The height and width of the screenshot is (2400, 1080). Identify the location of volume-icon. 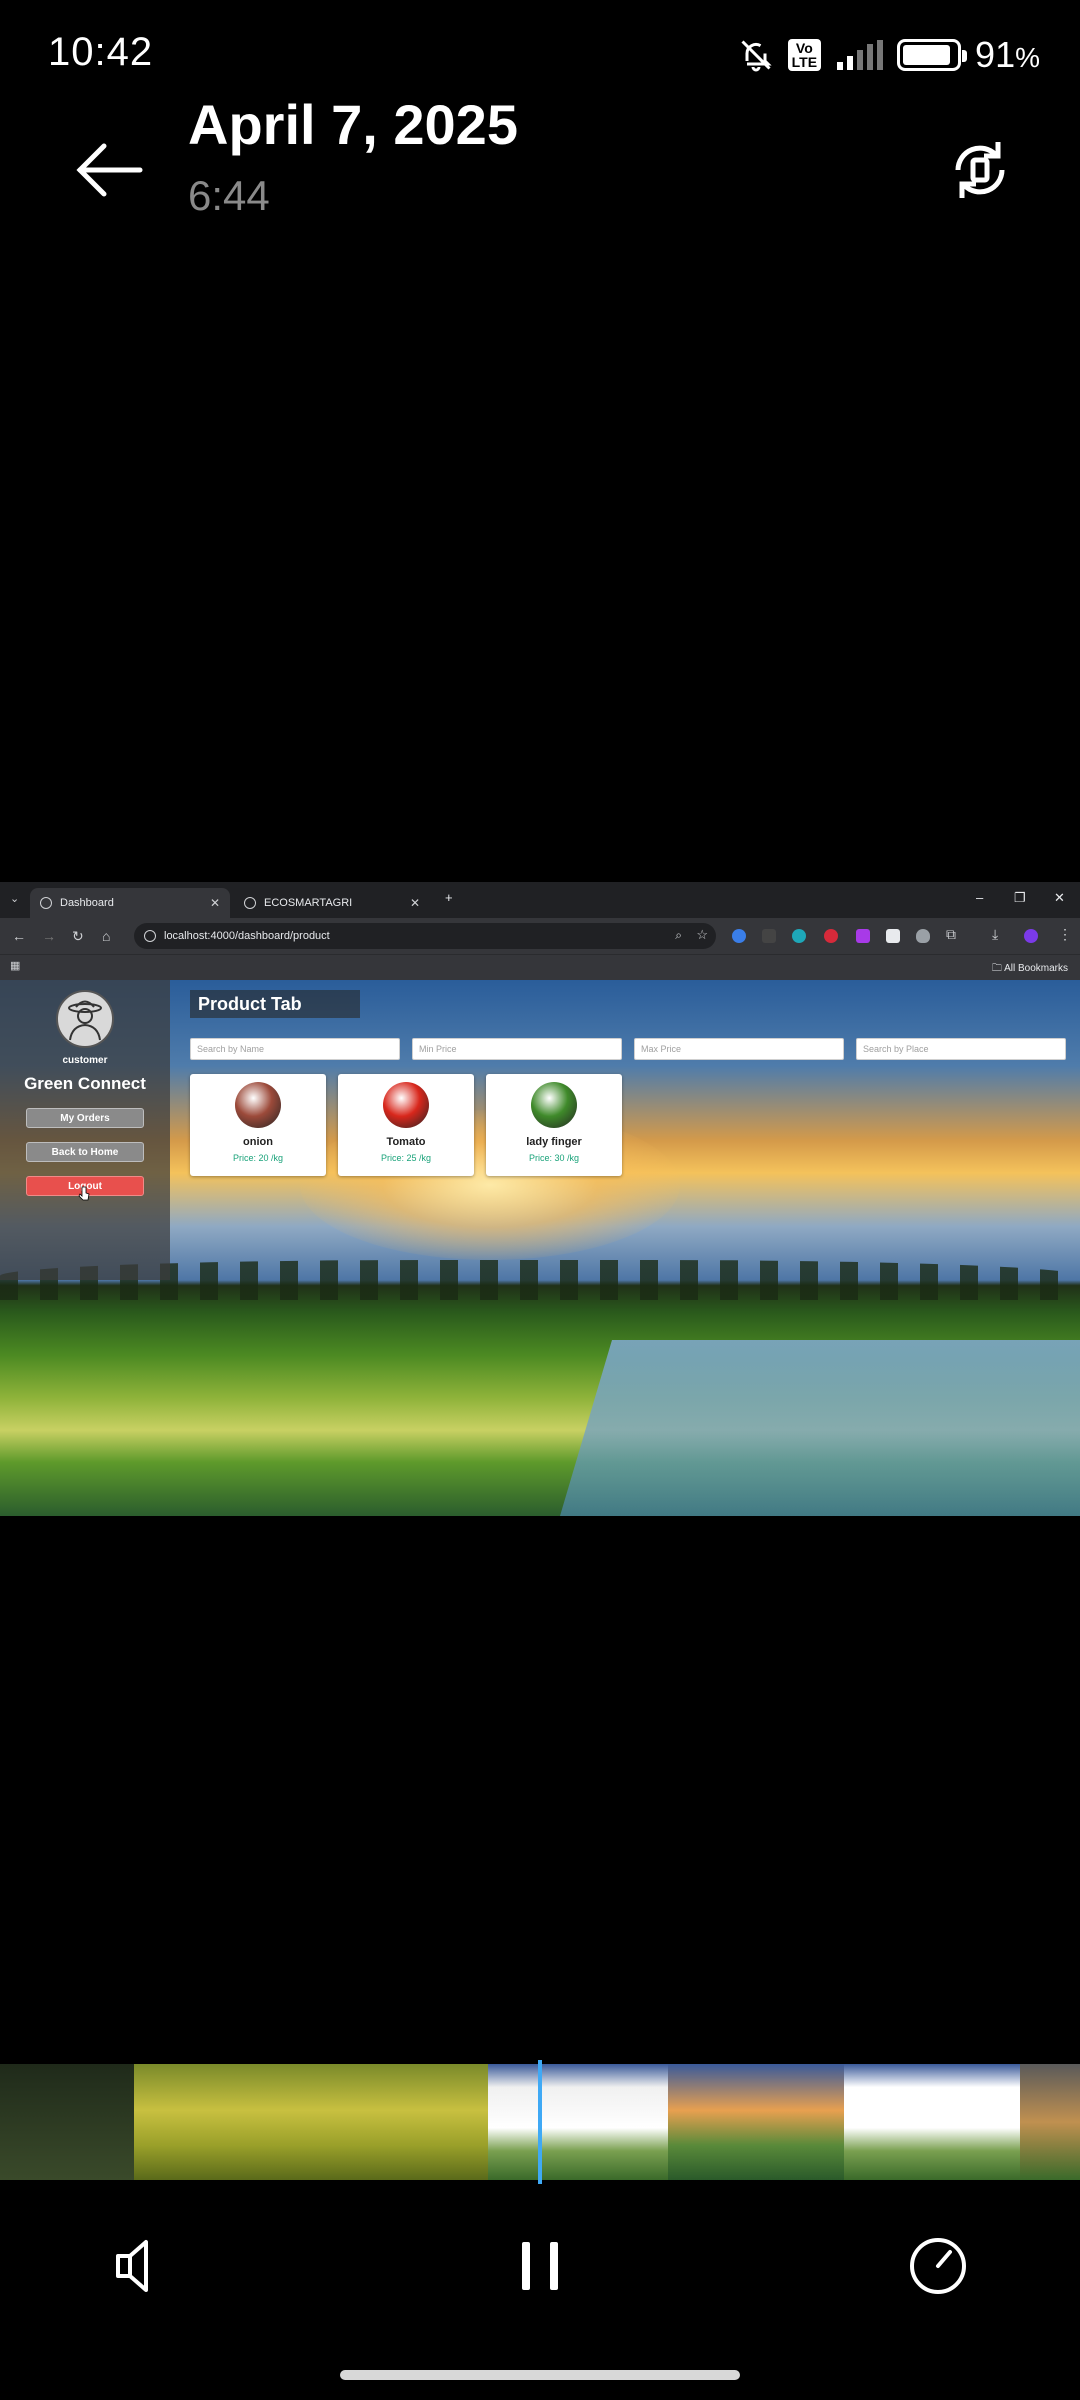
(142, 2266).